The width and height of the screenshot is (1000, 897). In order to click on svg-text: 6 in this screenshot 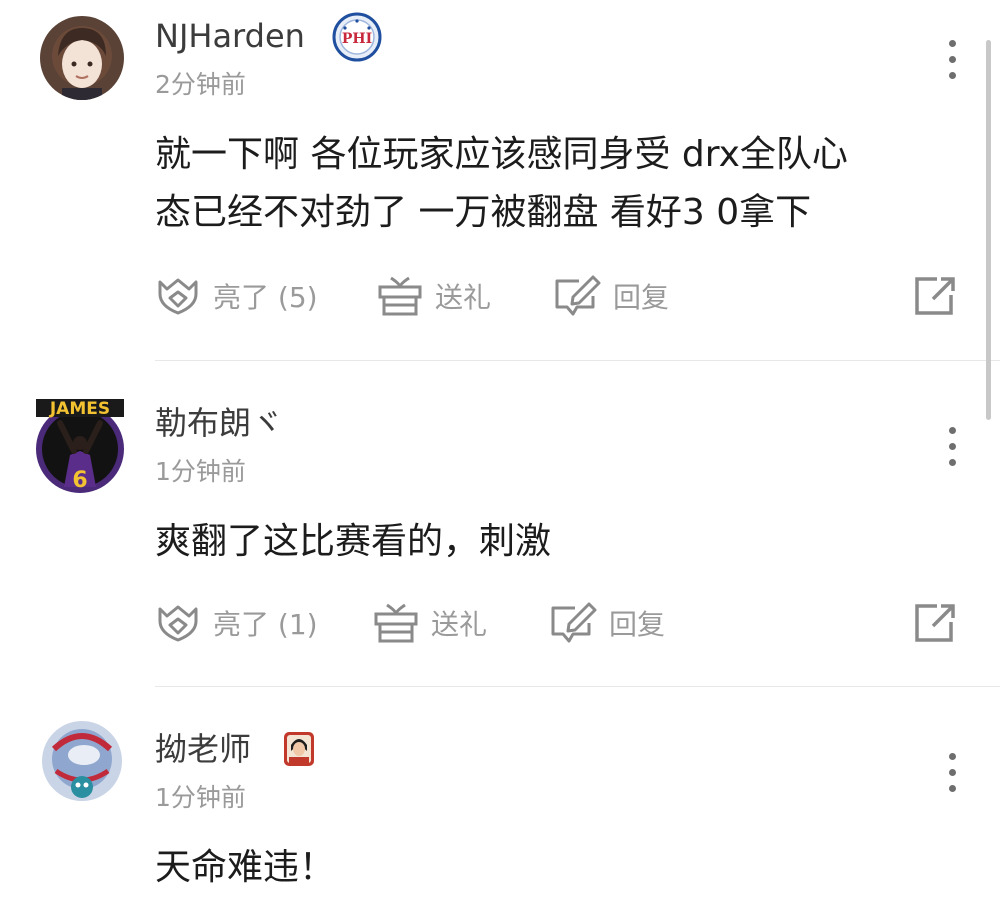, I will do `click(79, 480)`.